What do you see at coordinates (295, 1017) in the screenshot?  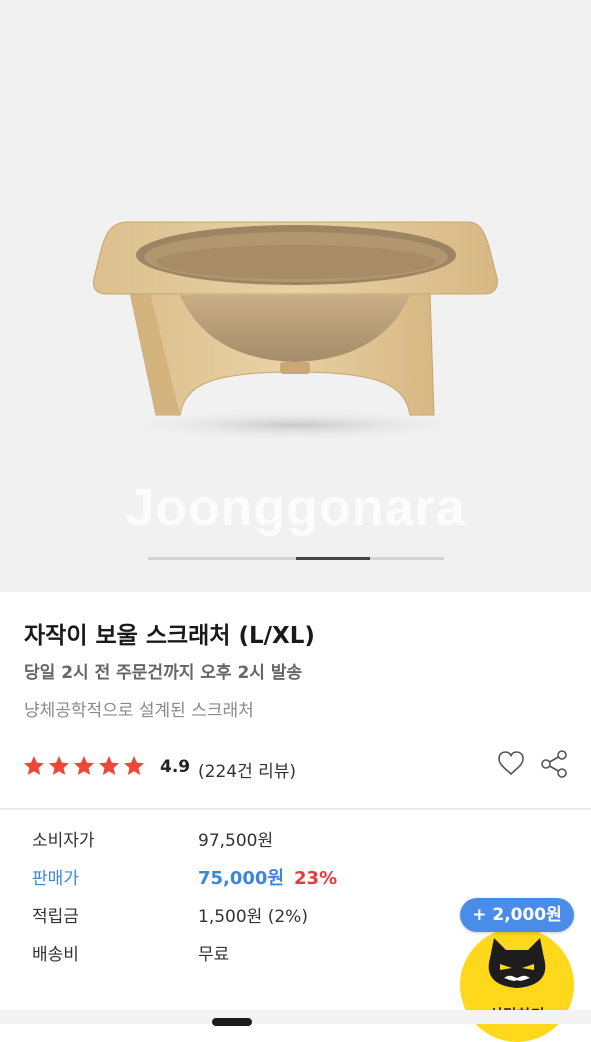 I see `bottom-bar` at bounding box center [295, 1017].